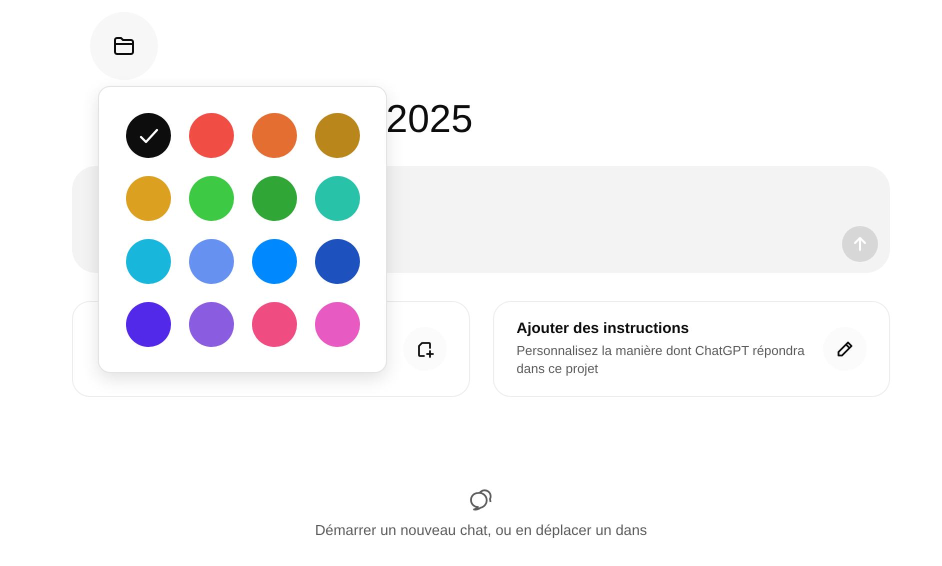  What do you see at coordinates (558, 369) in the screenshot?
I see `card-description: dans ce projet` at bounding box center [558, 369].